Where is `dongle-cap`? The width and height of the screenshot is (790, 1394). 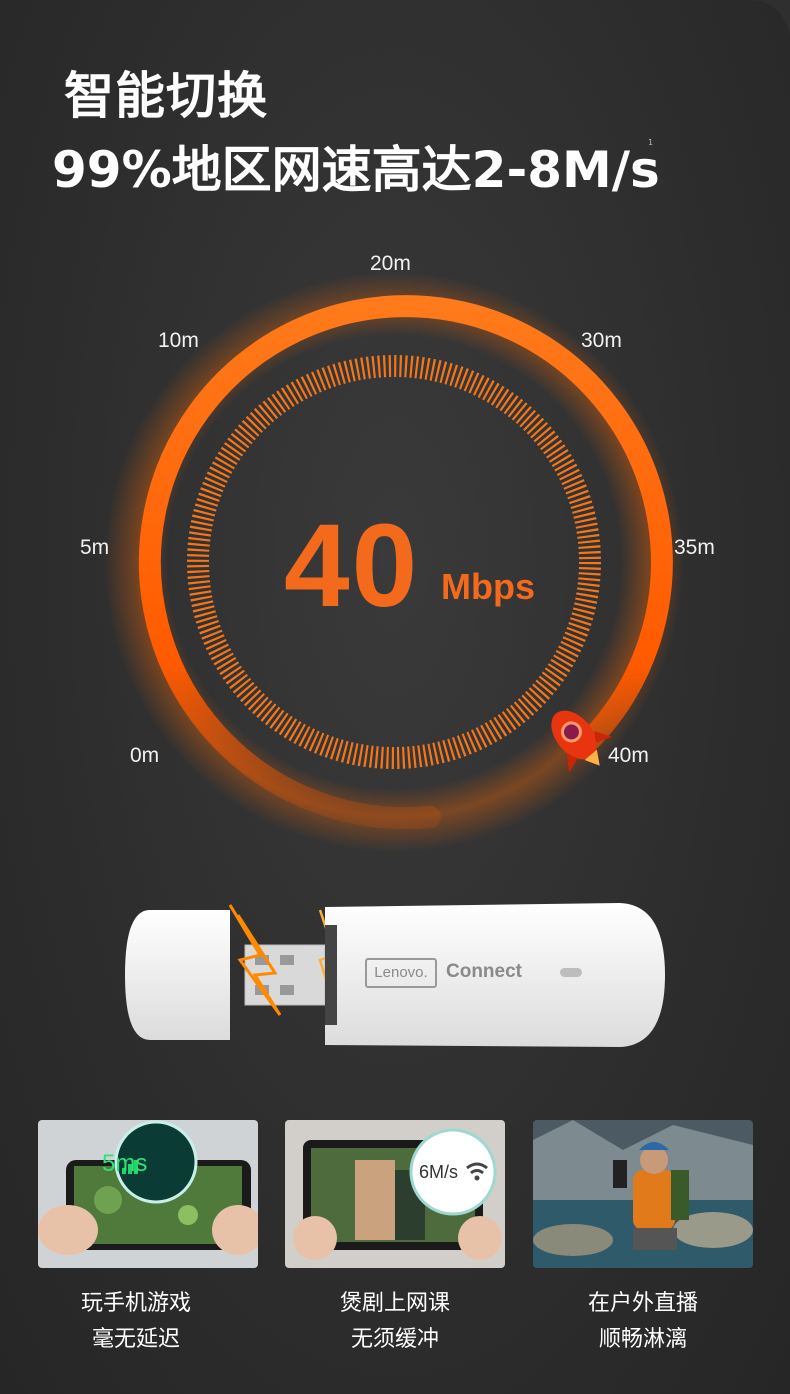
dongle-cap is located at coordinates (177, 975).